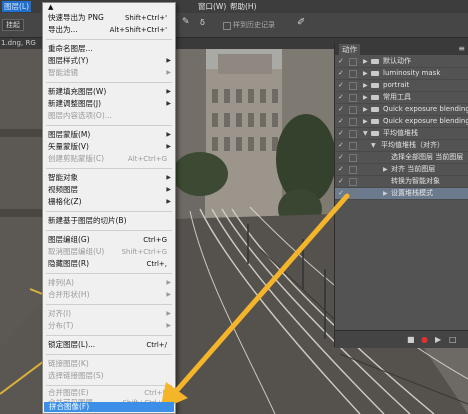 The height and width of the screenshot is (414, 468). I want to click on menu-item-flatten-image: 拼合图像(F), so click(109, 407).